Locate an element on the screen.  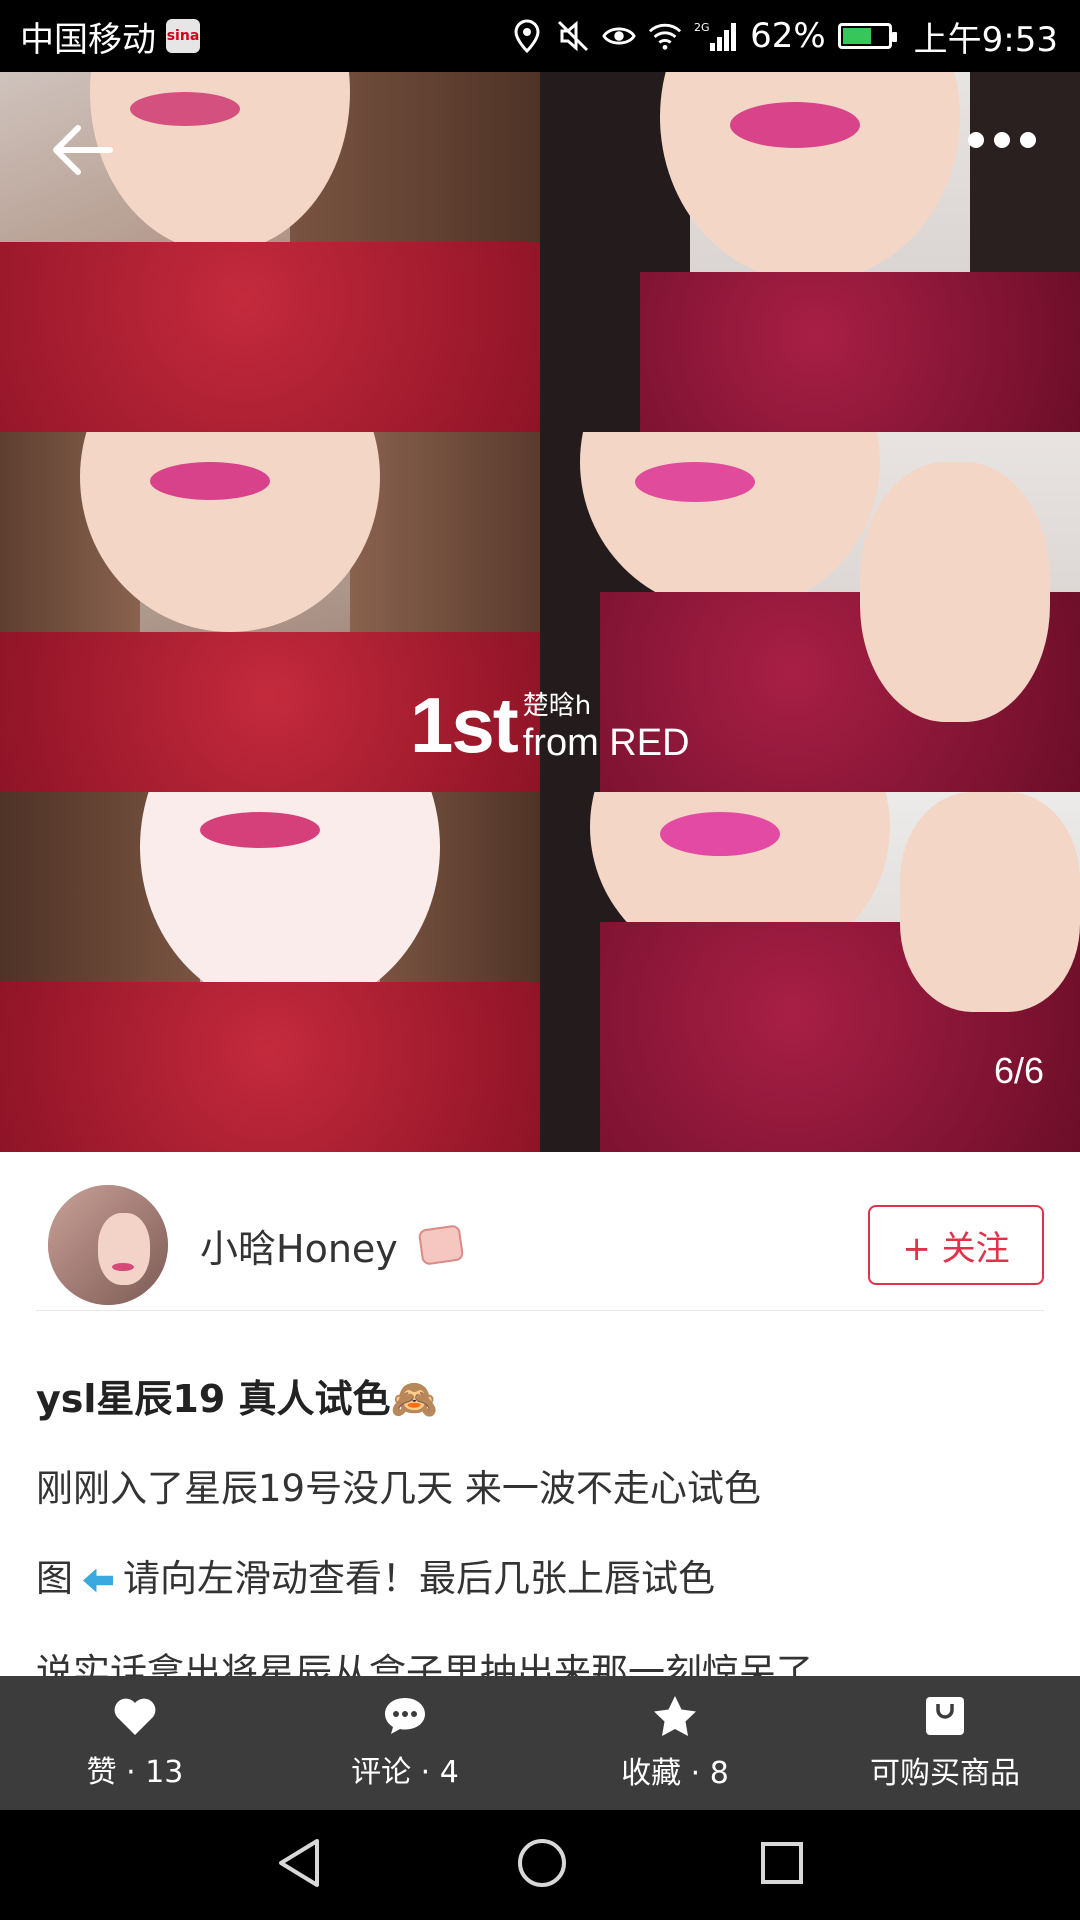
shop-button: 可购买商品 is located at coordinates (945, 1743).